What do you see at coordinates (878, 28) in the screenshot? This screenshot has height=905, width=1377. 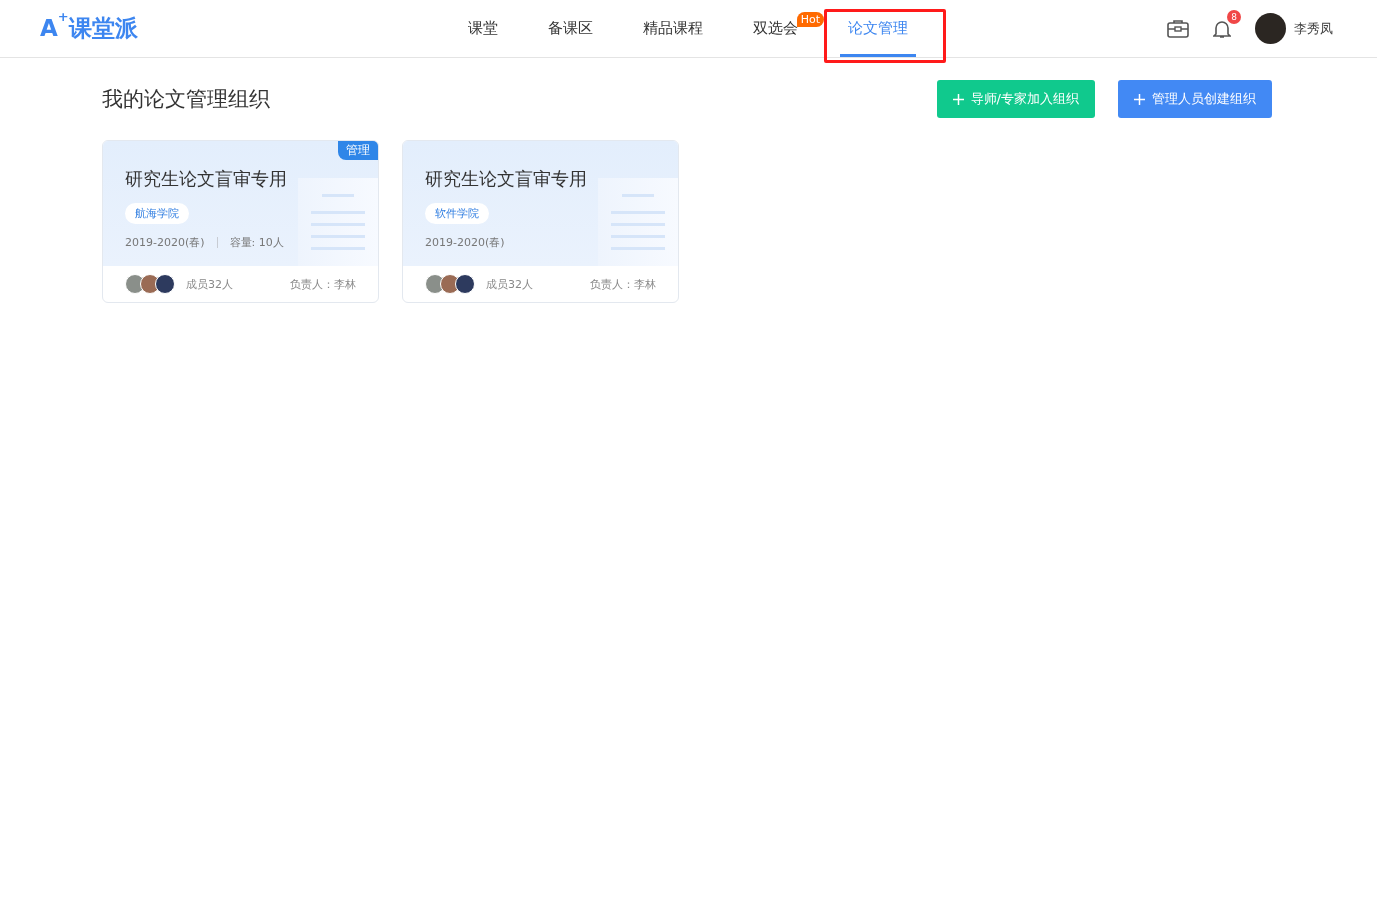 I see `nav-tab: 论文管理` at bounding box center [878, 28].